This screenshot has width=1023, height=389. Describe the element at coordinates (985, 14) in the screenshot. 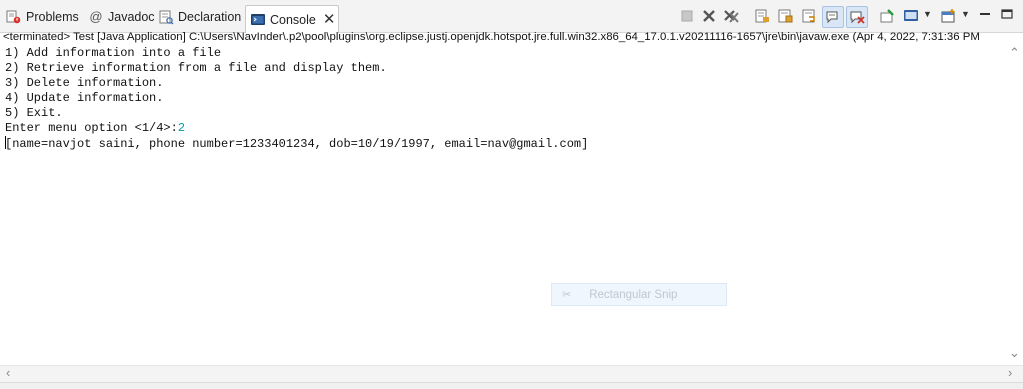

I see `minimize-icon` at that location.